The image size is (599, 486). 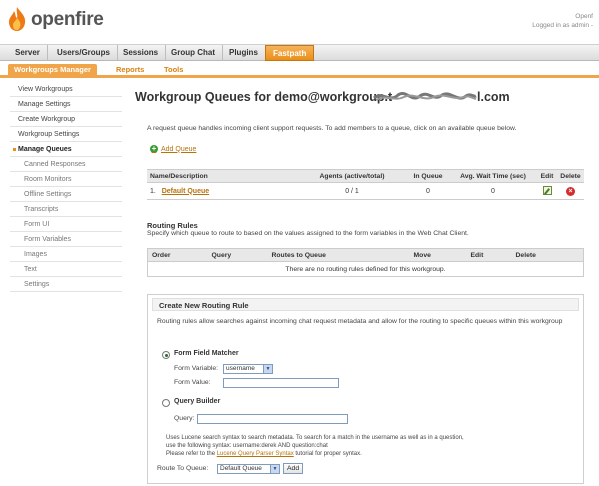 What do you see at coordinates (327, 454) in the screenshot?
I see `help-line-3-post: tutorial for proper syntax.` at bounding box center [327, 454].